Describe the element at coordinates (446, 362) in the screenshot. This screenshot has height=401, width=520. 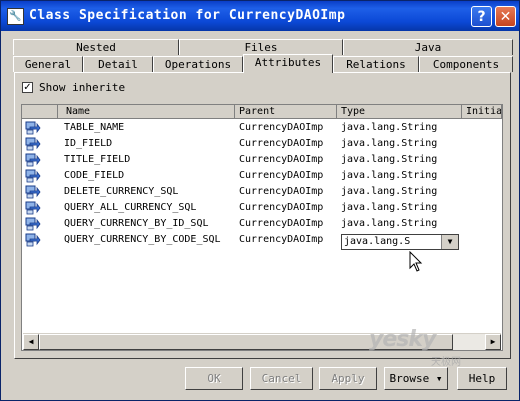
I see `watermark-sub: 天极网` at that location.